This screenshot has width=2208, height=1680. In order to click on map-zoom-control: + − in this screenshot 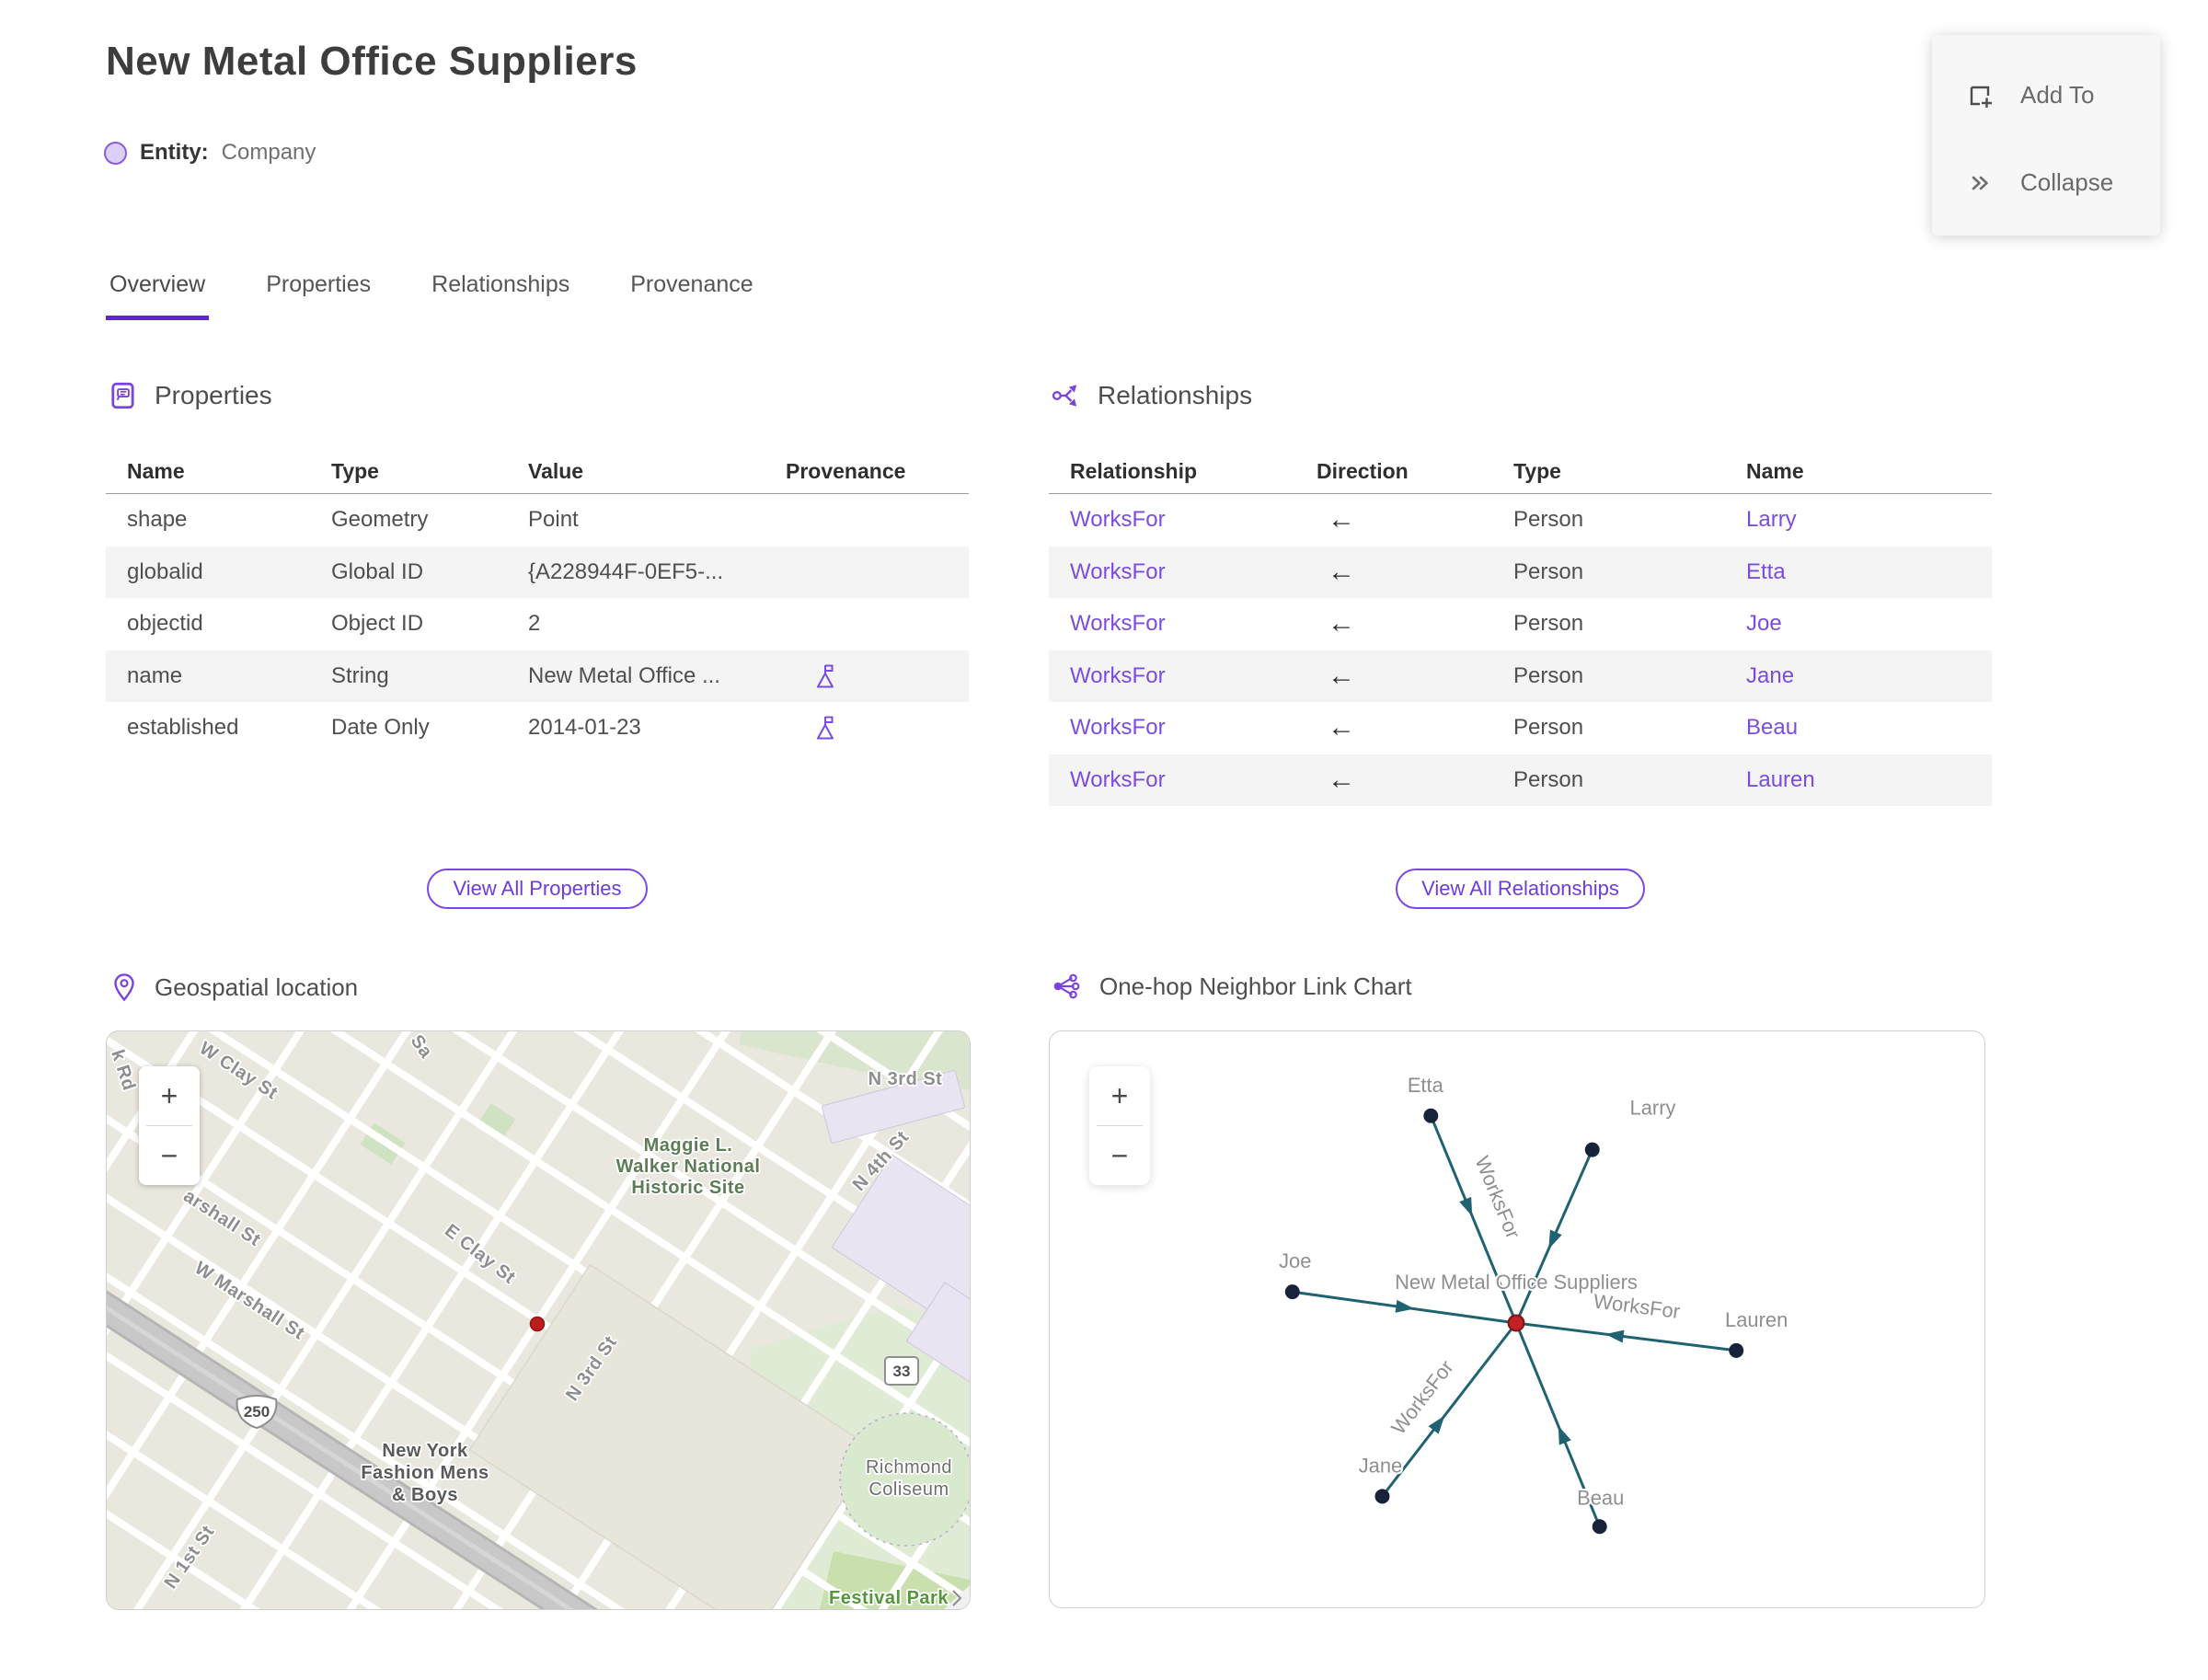, I will do `click(169, 1125)`.